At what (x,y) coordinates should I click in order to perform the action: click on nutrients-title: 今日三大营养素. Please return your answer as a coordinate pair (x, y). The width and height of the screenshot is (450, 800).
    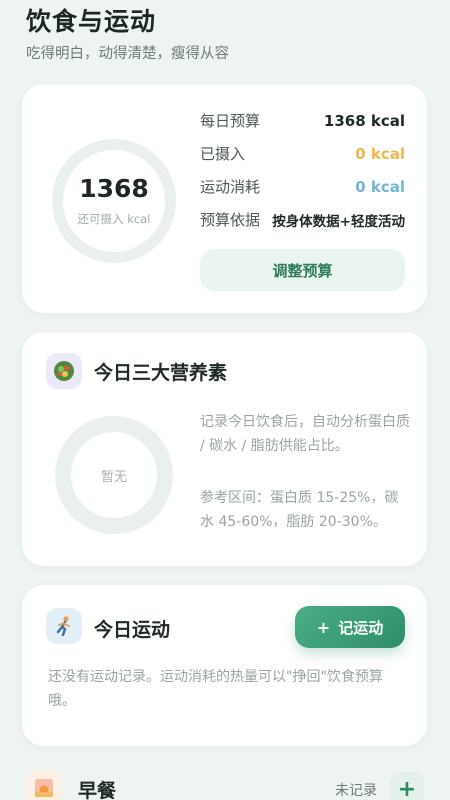
    Looking at the image, I should click on (161, 373).